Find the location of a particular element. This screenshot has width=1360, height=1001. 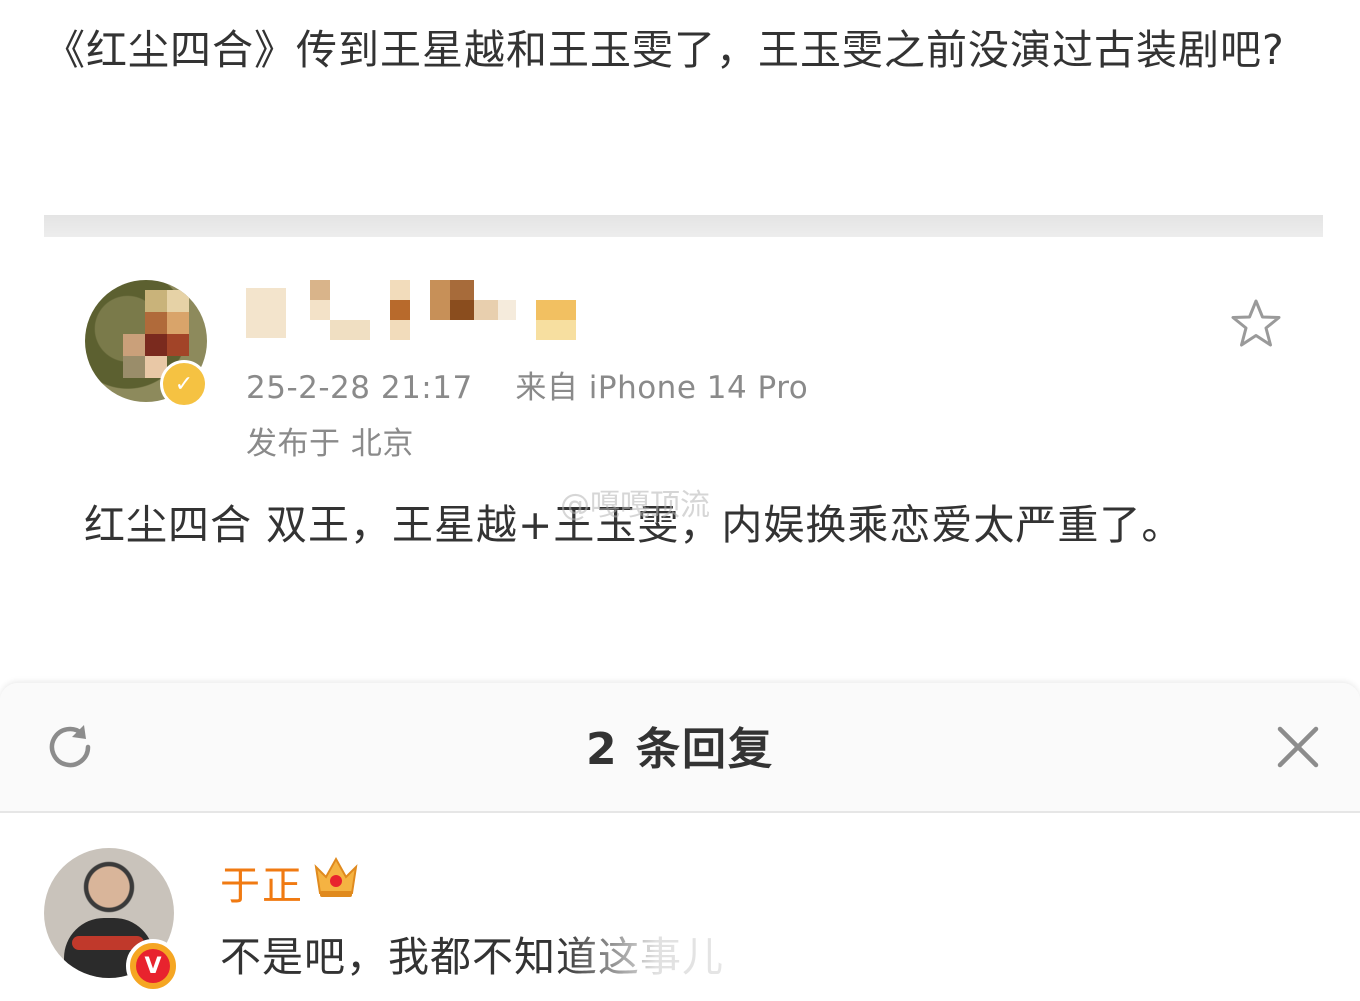

comment-date: 25-2-28 21:17 is located at coordinates (359, 388).